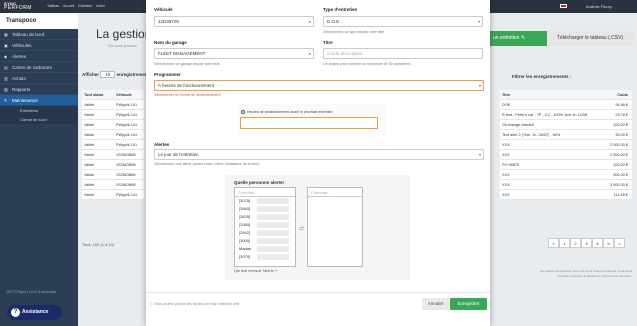 Image resolution: width=637 pixels, height=326 pixels. What do you see at coordinates (127, 145) in the screenshot?
I see `vehicle-cell: PWpjclk 141` at bounding box center [127, 145].